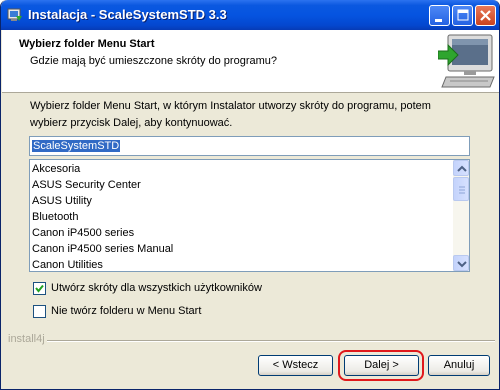 The image size is (500, 390). What do you see at coordinates (87, 44) in the screenshot?
I see `header-title: Wybierz folder Menu Start` at bounding box center [87, 44].